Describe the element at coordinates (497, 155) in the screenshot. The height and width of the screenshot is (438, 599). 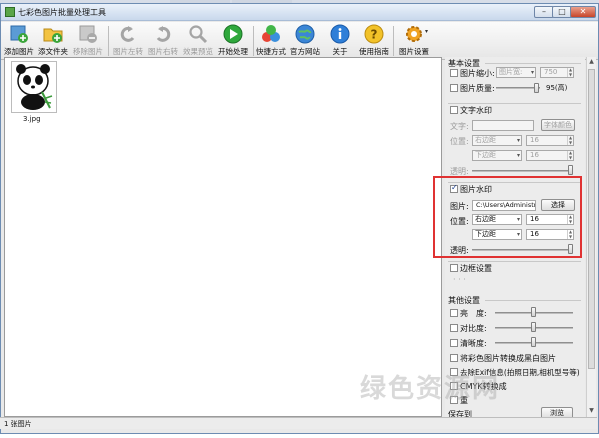
I see `text-vpos-select: 下边距 ▾` at that location.